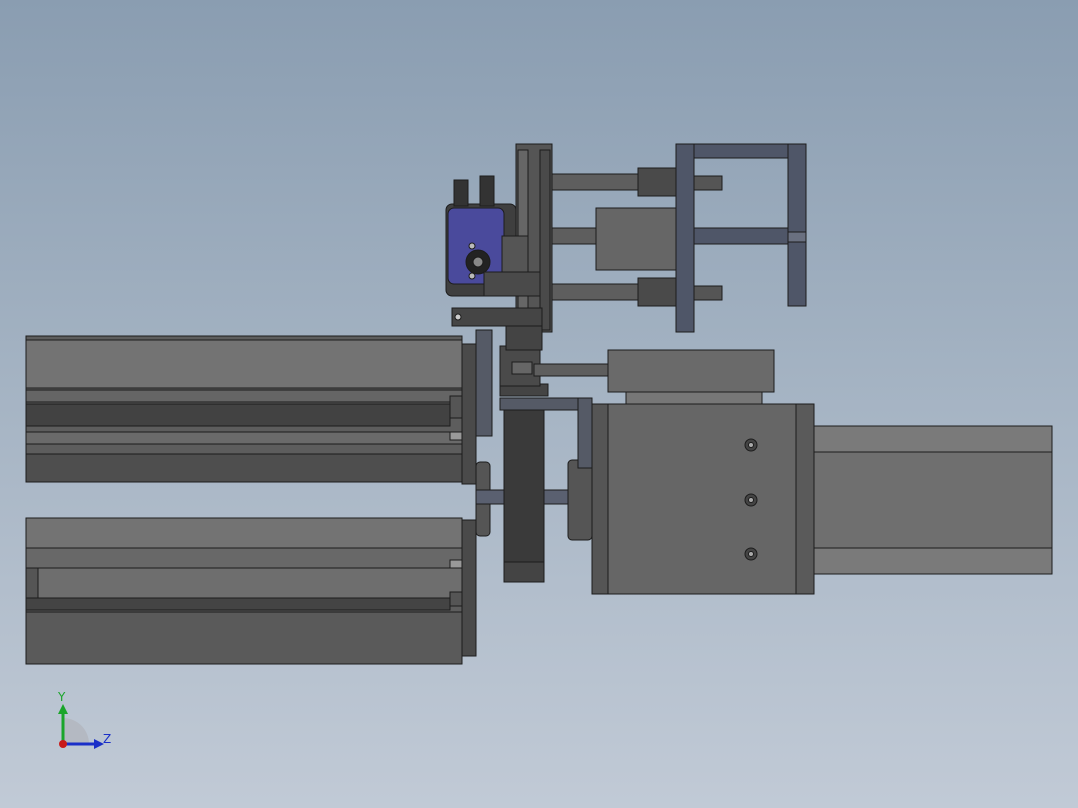 This screenshot has width=1078, height=808. Describe the element at coordinates (61, 697) in the screenshot. I see `y-axis-label: Y` at that location.